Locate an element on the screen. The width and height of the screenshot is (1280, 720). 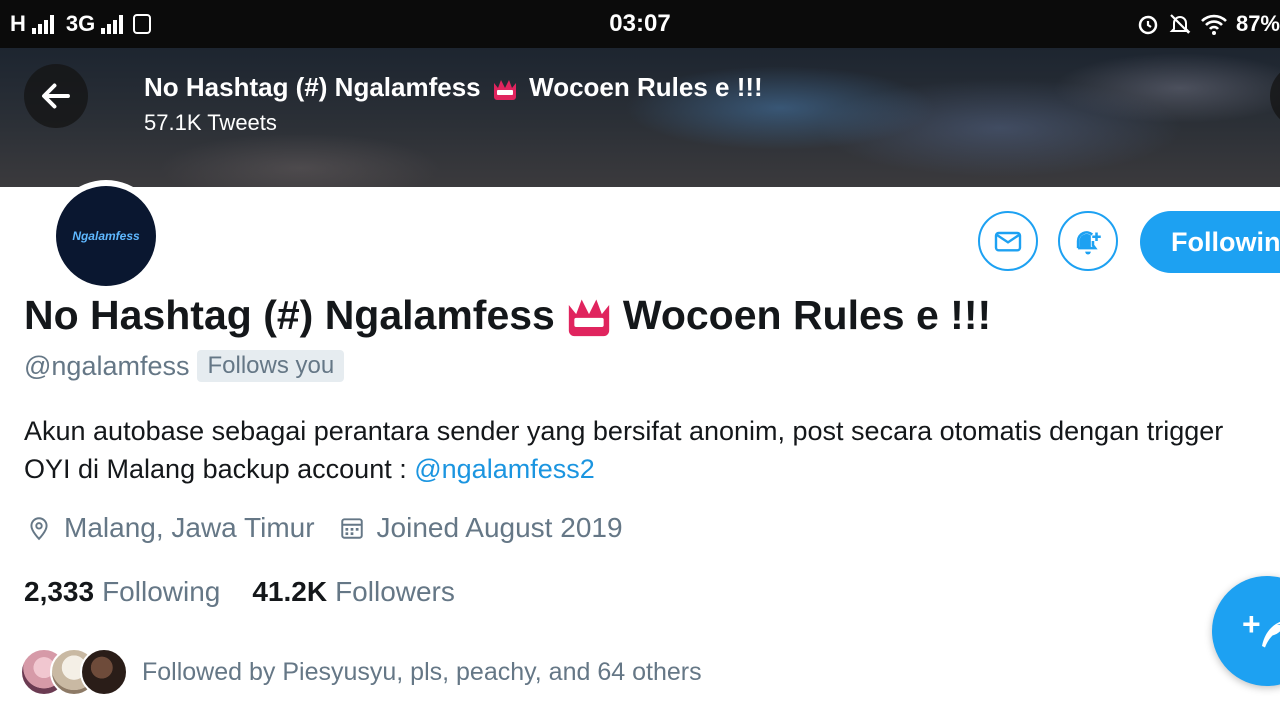
bio-mention-link: @ngalamfess2 is located at coordinates (504, 469).